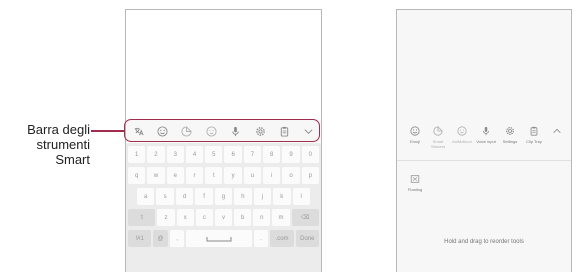  Describe the element at coordinates (291, 154) in the screenshot. I see `key: 9` at that location.